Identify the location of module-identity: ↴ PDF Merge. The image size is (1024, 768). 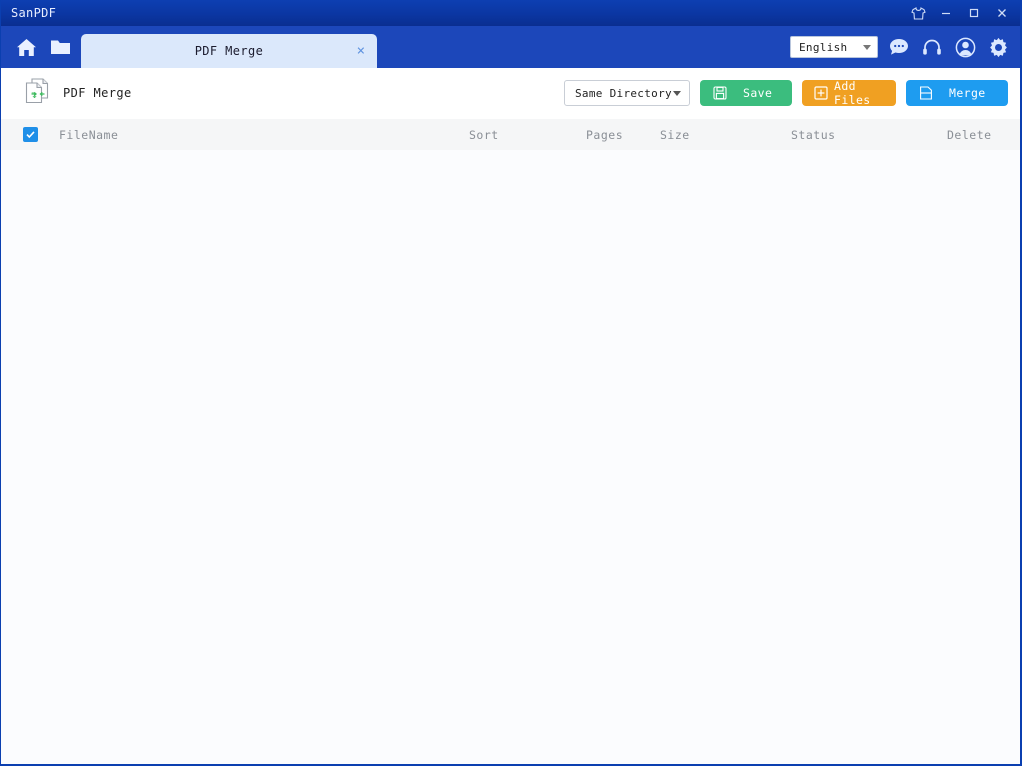
(66, 93).